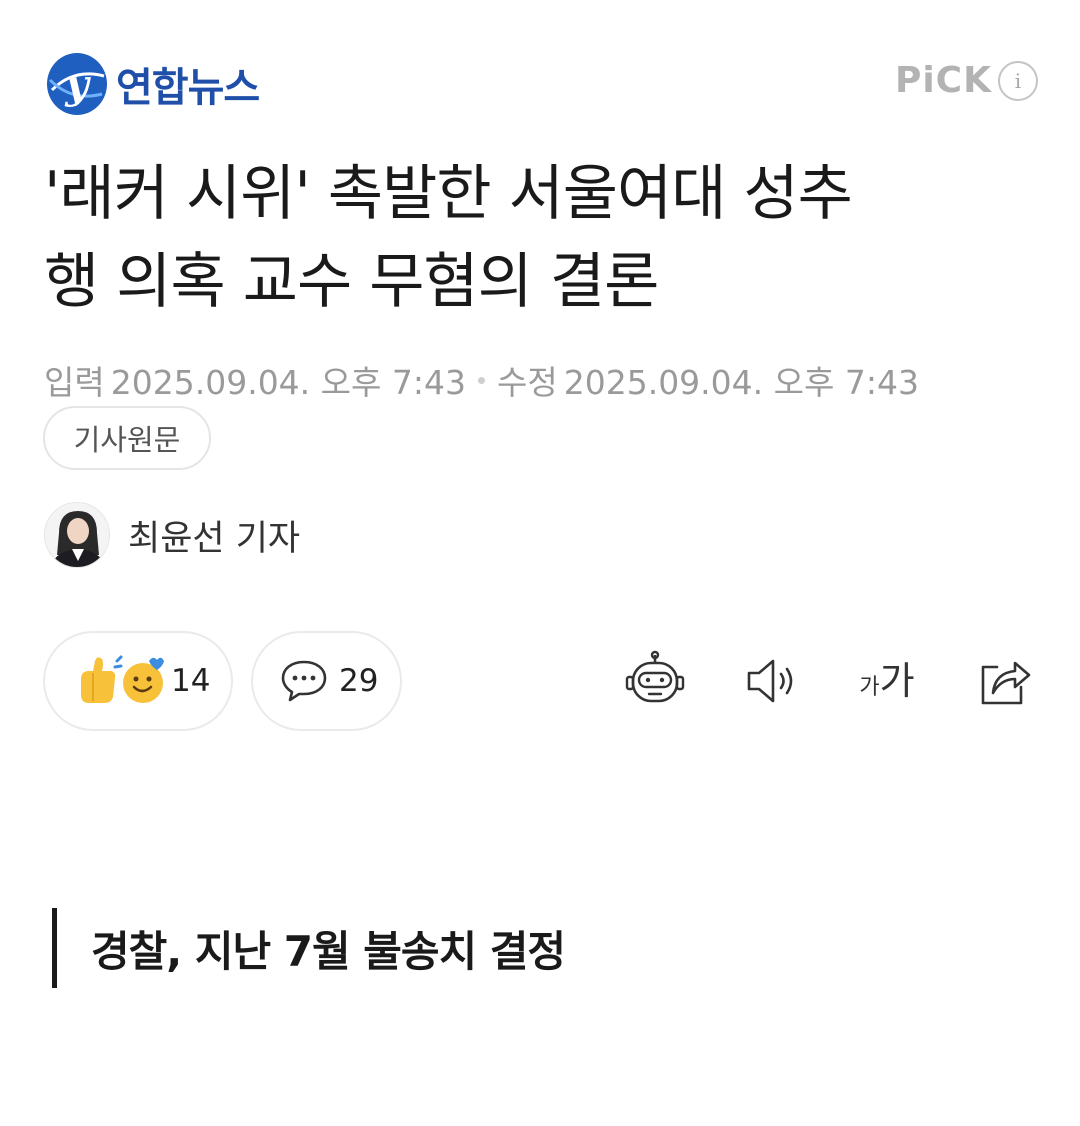 The height and width of the screenshot is (1126, 1080). What do you see at coordinates (1018, 80) in the screenshot?
I see `info-icon: i` at bounding box center [1018, 80].